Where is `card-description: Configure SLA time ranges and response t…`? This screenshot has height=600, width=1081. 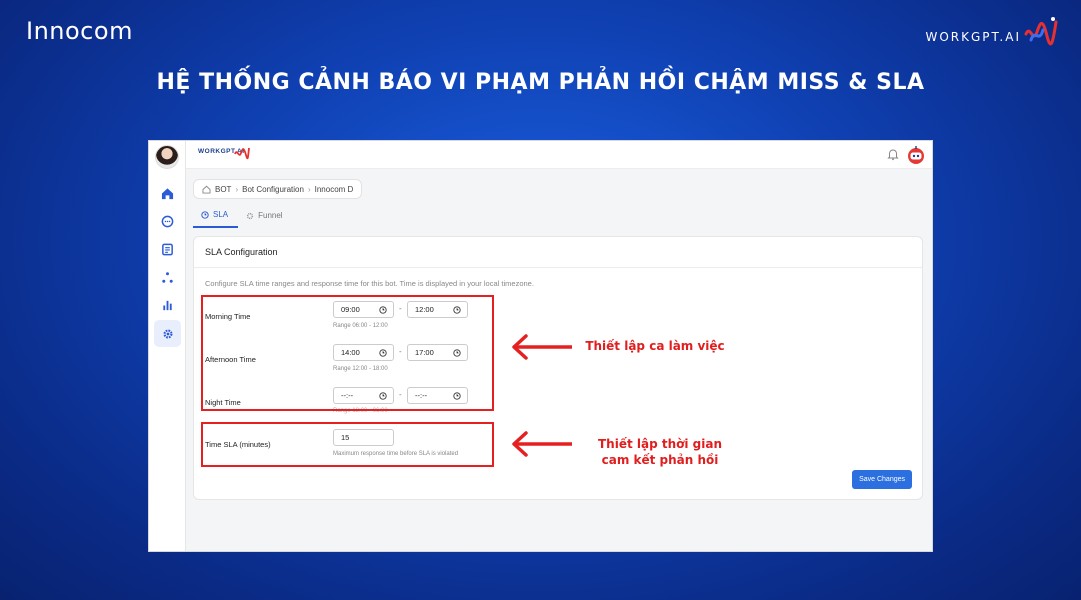
card-description: Configure SLA time ranges and response t… is located at coordinates (369, 283).